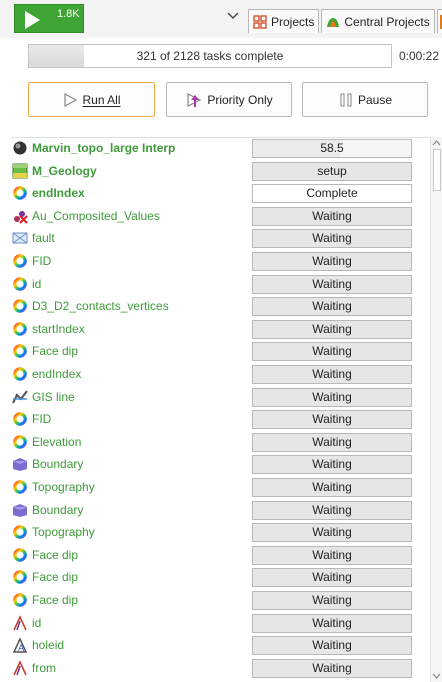 The width and height of the screenshot is (442, 682). What do you see at coordinates (58, 193) in the screenshot?
I see `task-name: endIndex` at bounding box center [58, 193].